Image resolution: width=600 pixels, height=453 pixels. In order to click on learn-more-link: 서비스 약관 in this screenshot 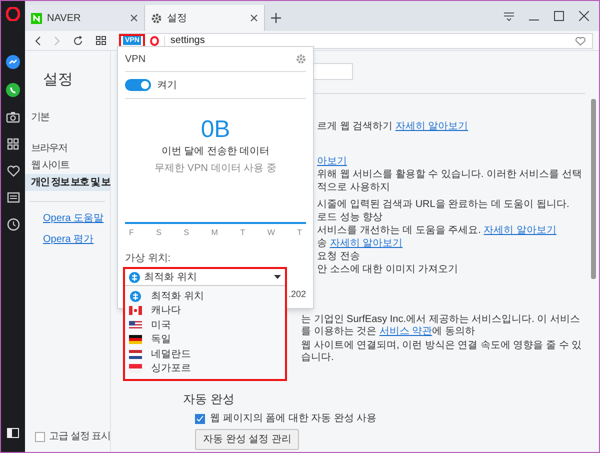, I will do `click(405, 331)`.